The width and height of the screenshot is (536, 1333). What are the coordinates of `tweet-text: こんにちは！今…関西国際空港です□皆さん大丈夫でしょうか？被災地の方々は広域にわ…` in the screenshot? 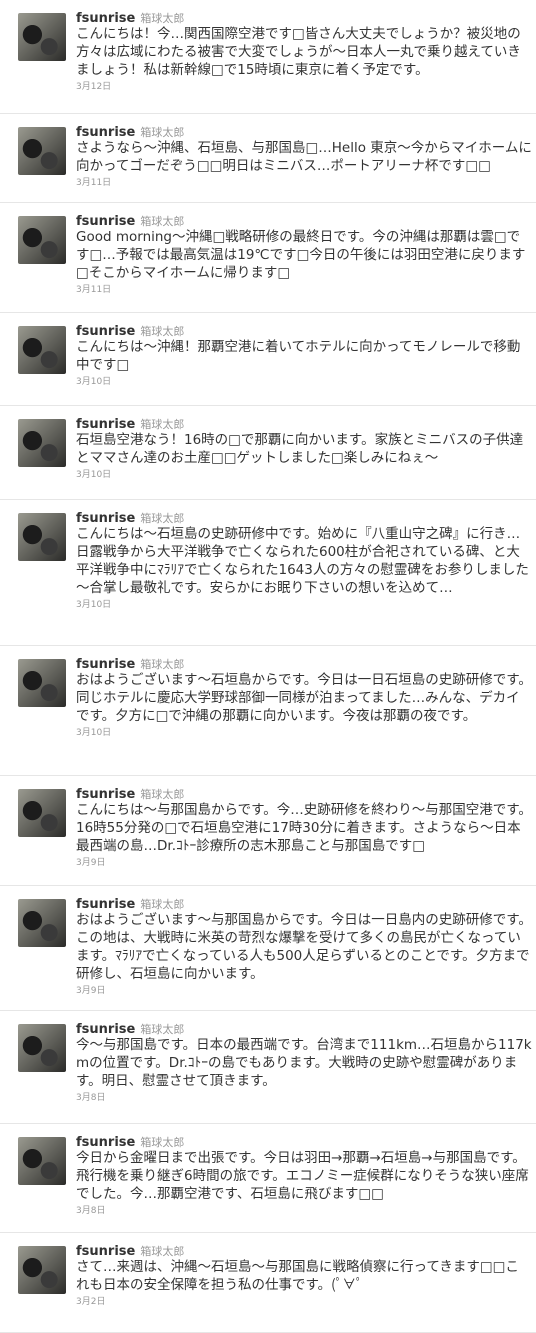 It's located at (298, 52).